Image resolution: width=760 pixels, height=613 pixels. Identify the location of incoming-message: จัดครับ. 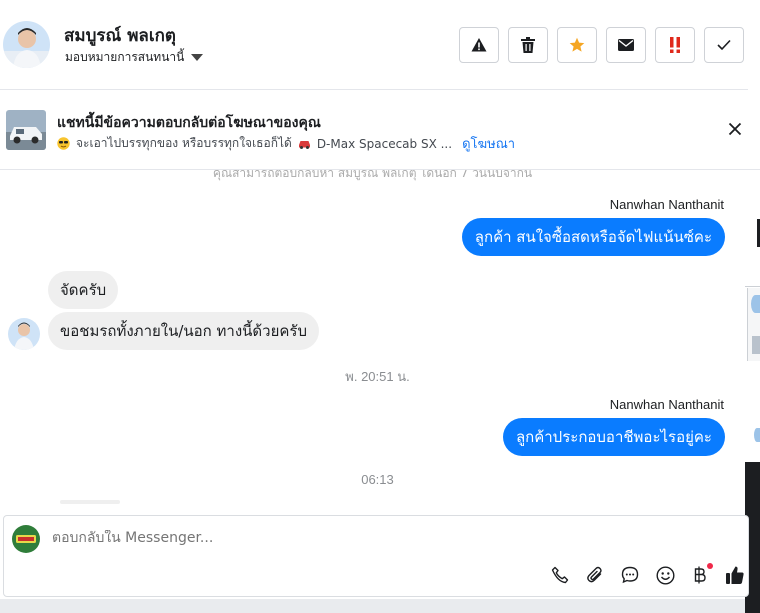
(83, 290).